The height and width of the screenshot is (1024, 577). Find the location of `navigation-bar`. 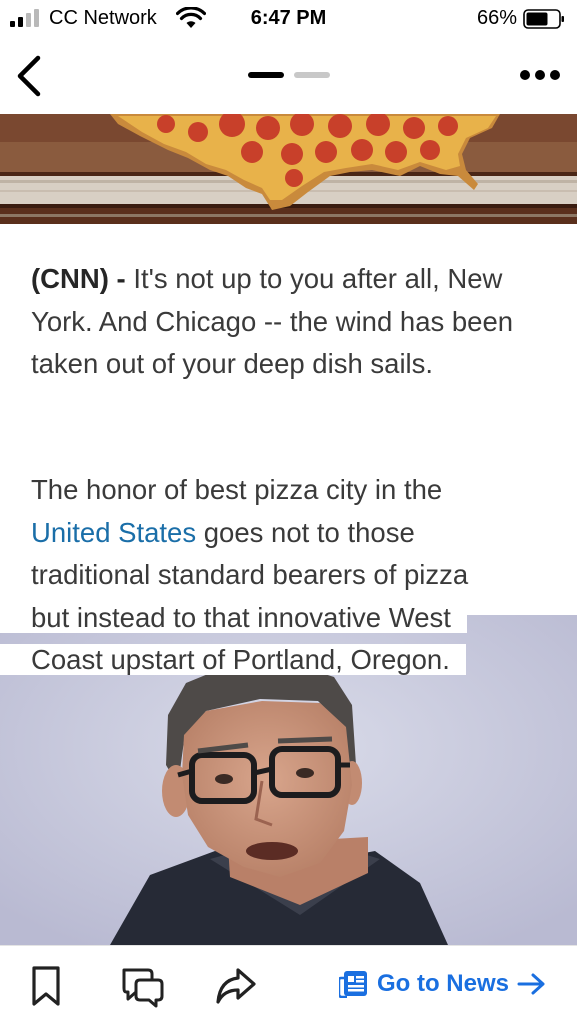

navigation-bar is located at coordinates (288, 76).